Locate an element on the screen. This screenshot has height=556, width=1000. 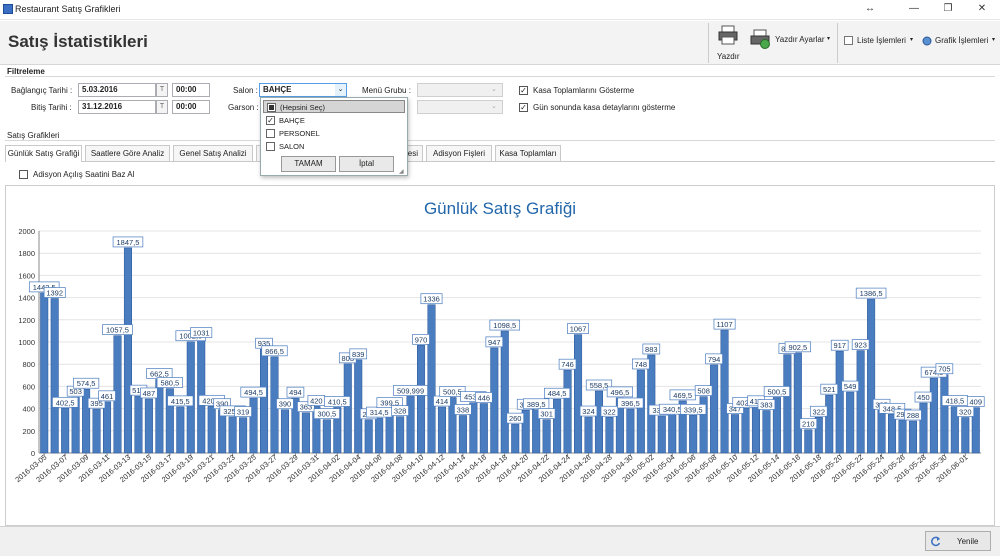
data-label: 923 is located at coordinates (860, 345).